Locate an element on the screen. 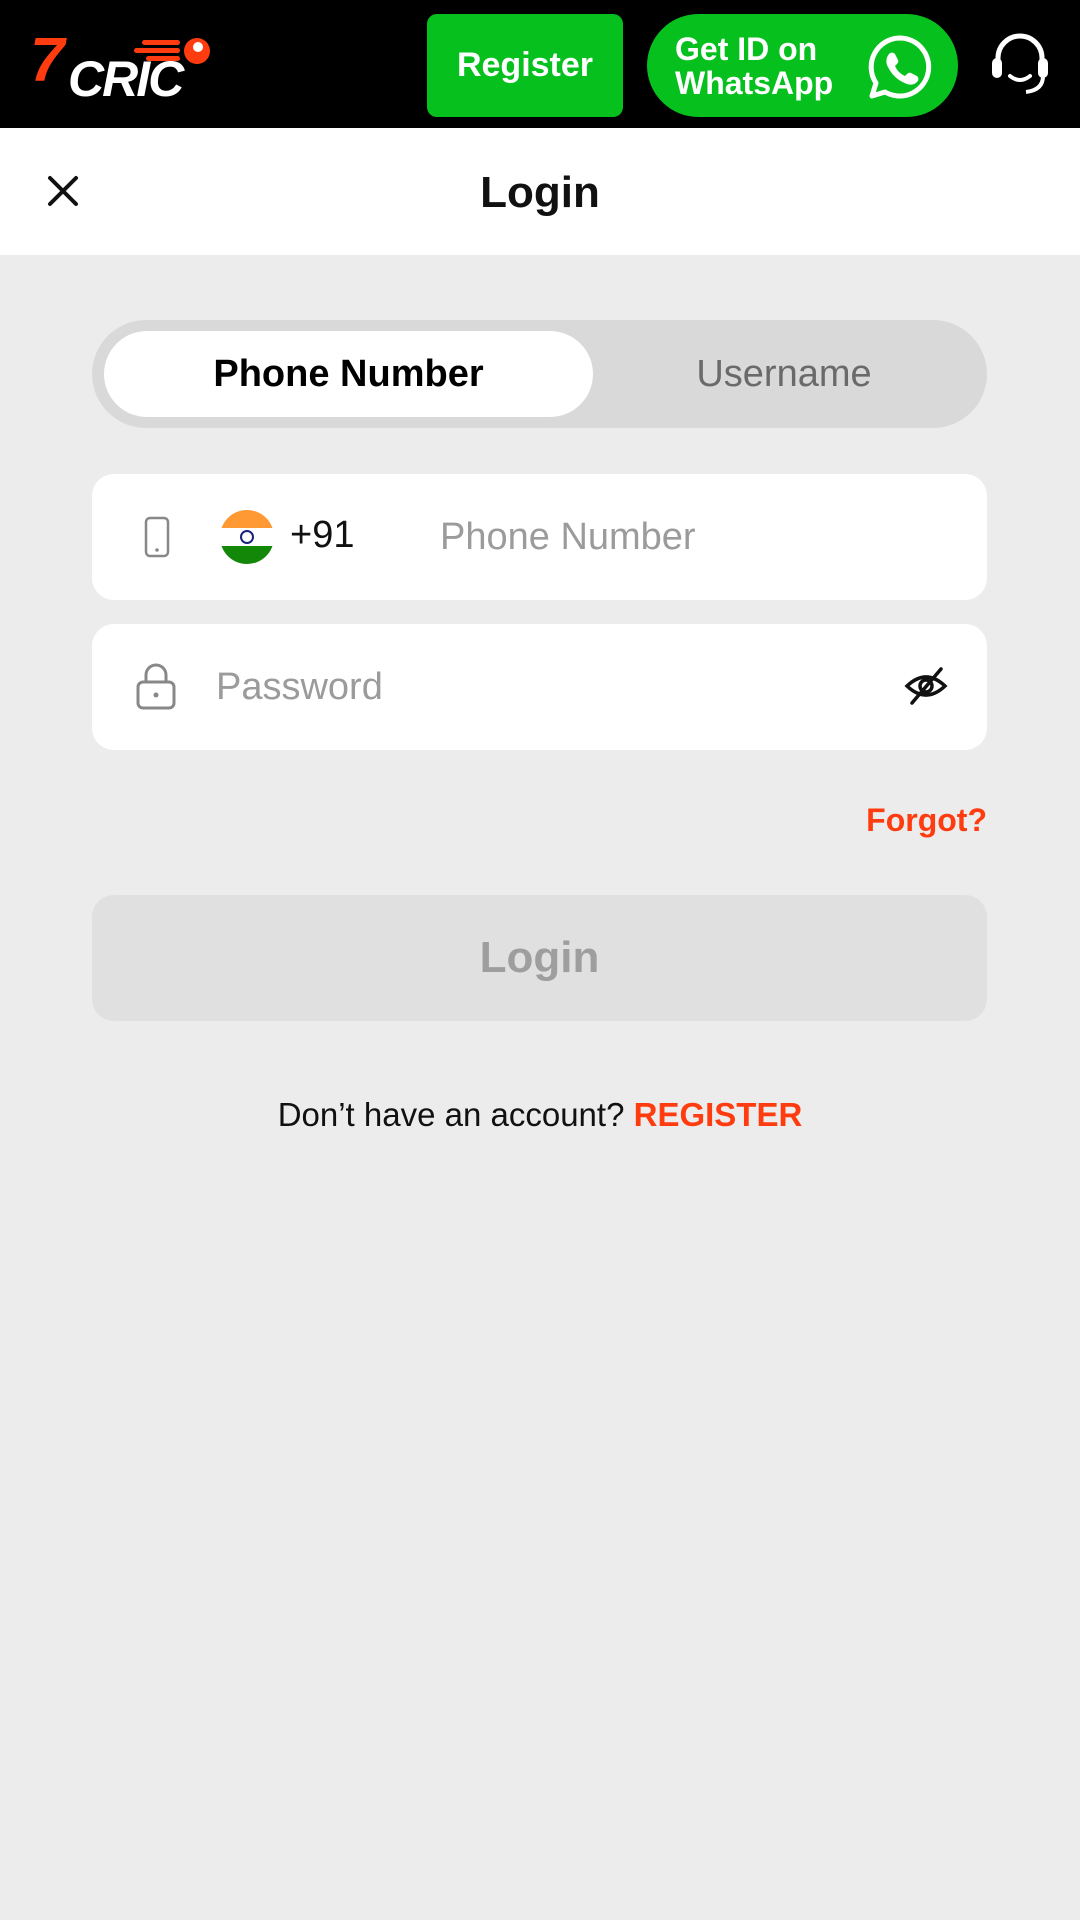 Image resolution: width=1080 pixels, height=1920 pixels. login-mode-toggle: Phone Number Username is located at coordinates (539, 374).